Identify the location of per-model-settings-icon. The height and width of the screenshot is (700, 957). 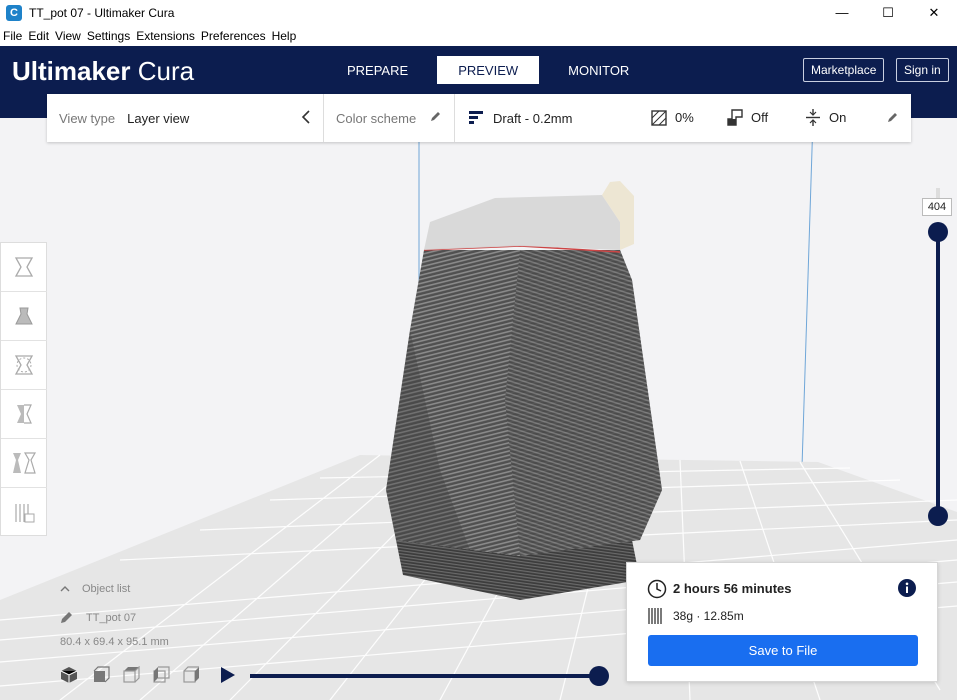
(24, 463).